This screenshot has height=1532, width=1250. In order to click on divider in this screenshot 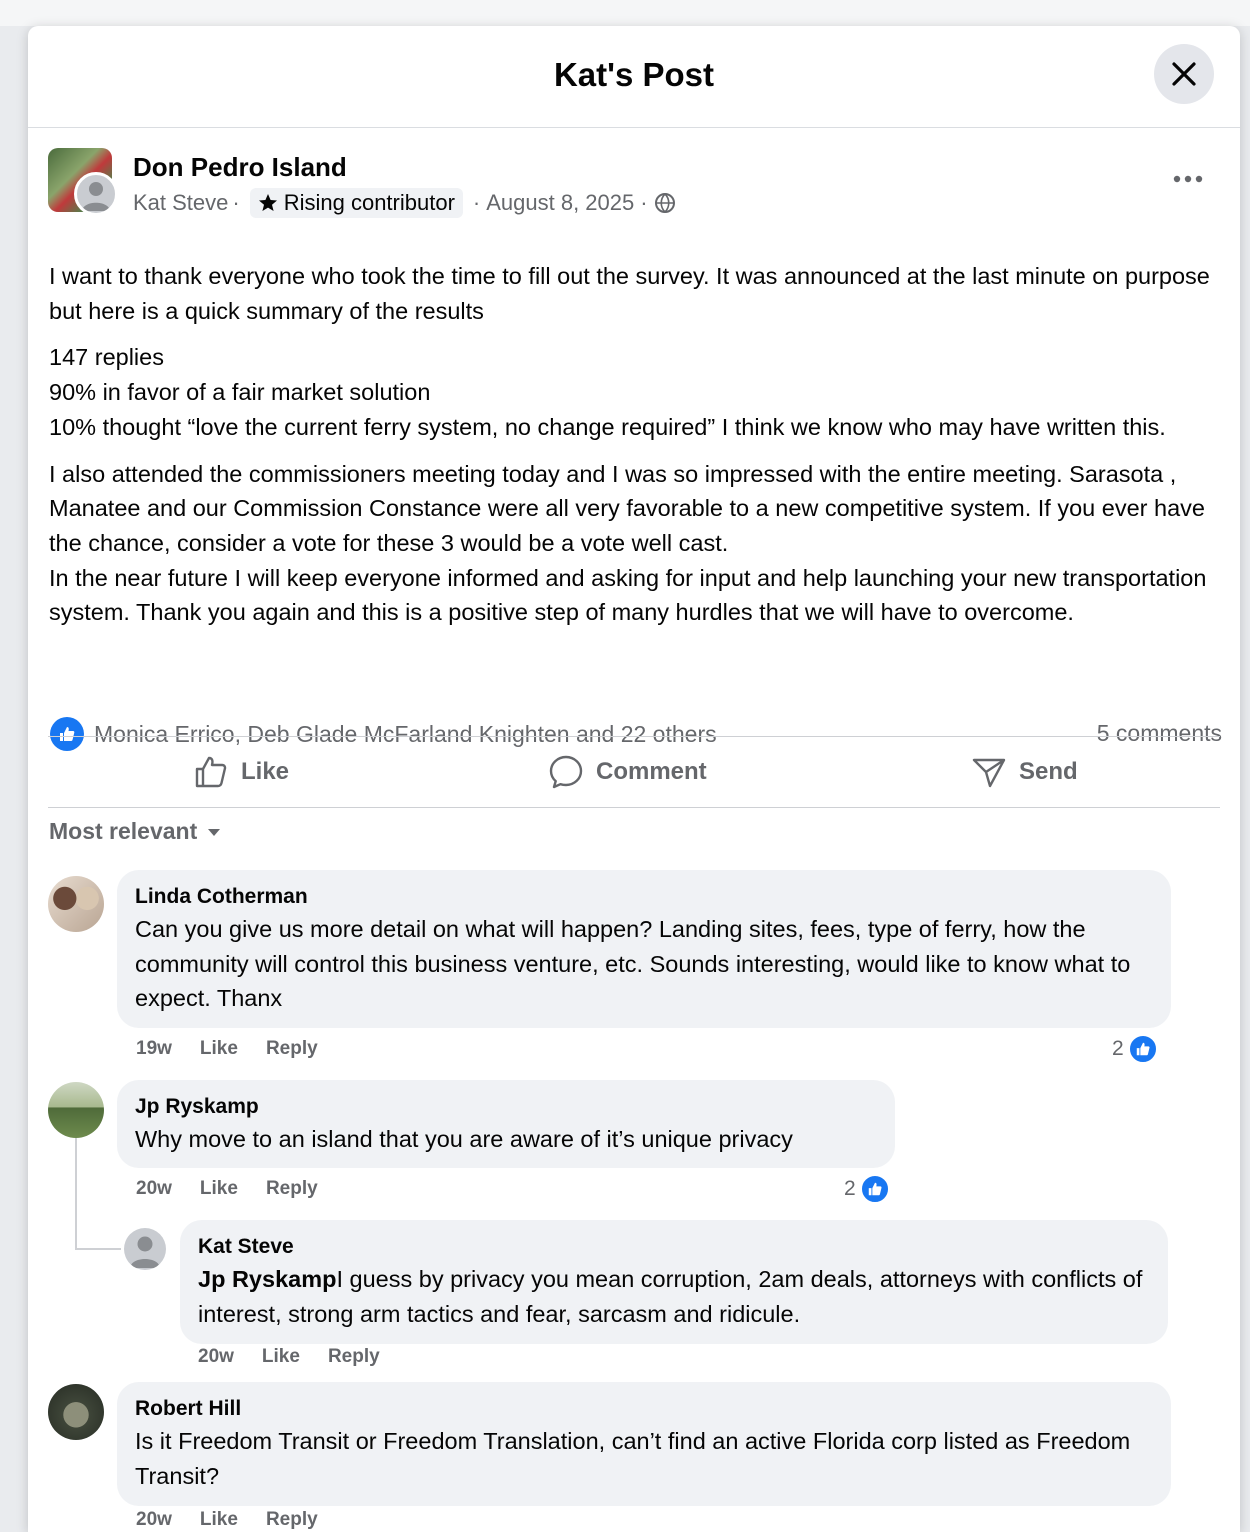, I will do `click(634, 807)`.